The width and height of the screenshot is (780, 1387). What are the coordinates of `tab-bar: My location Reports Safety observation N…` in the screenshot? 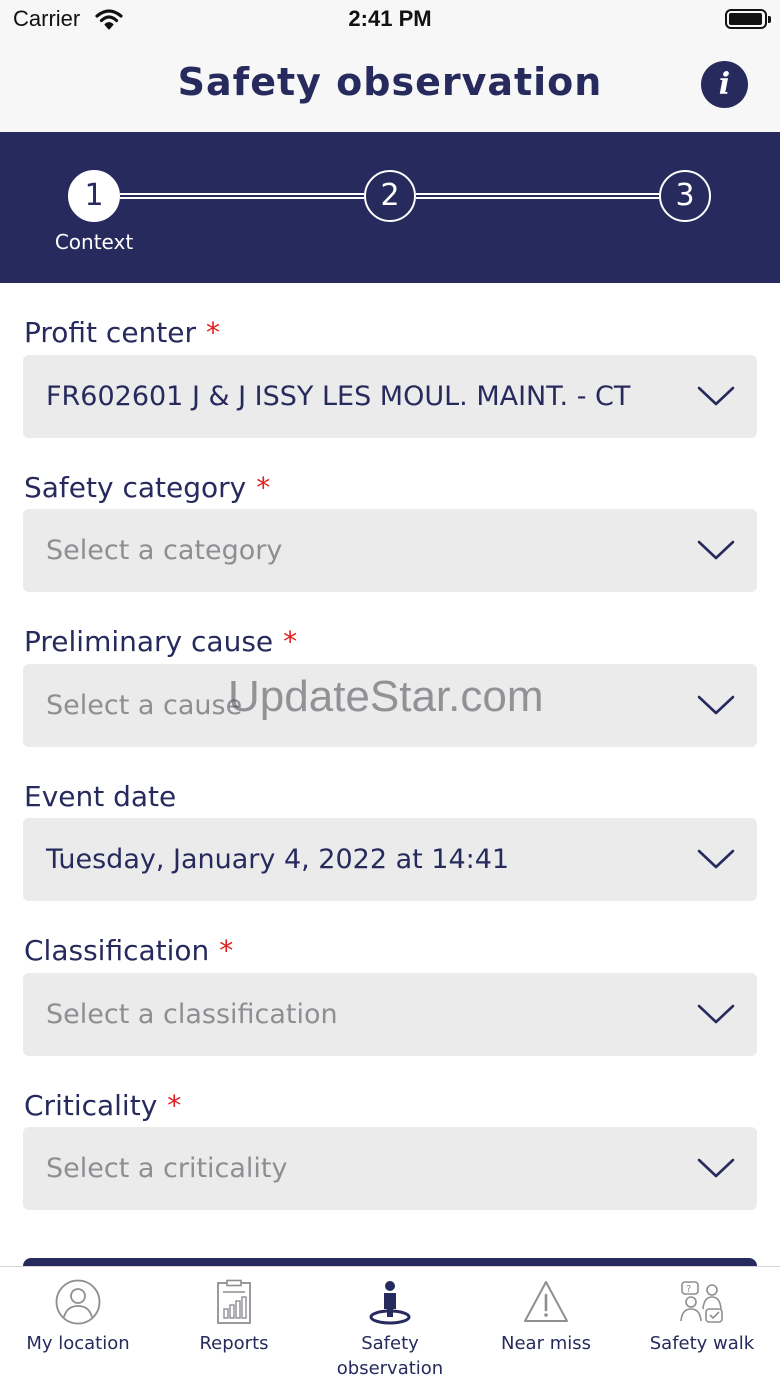 It's located at (390, 1326).